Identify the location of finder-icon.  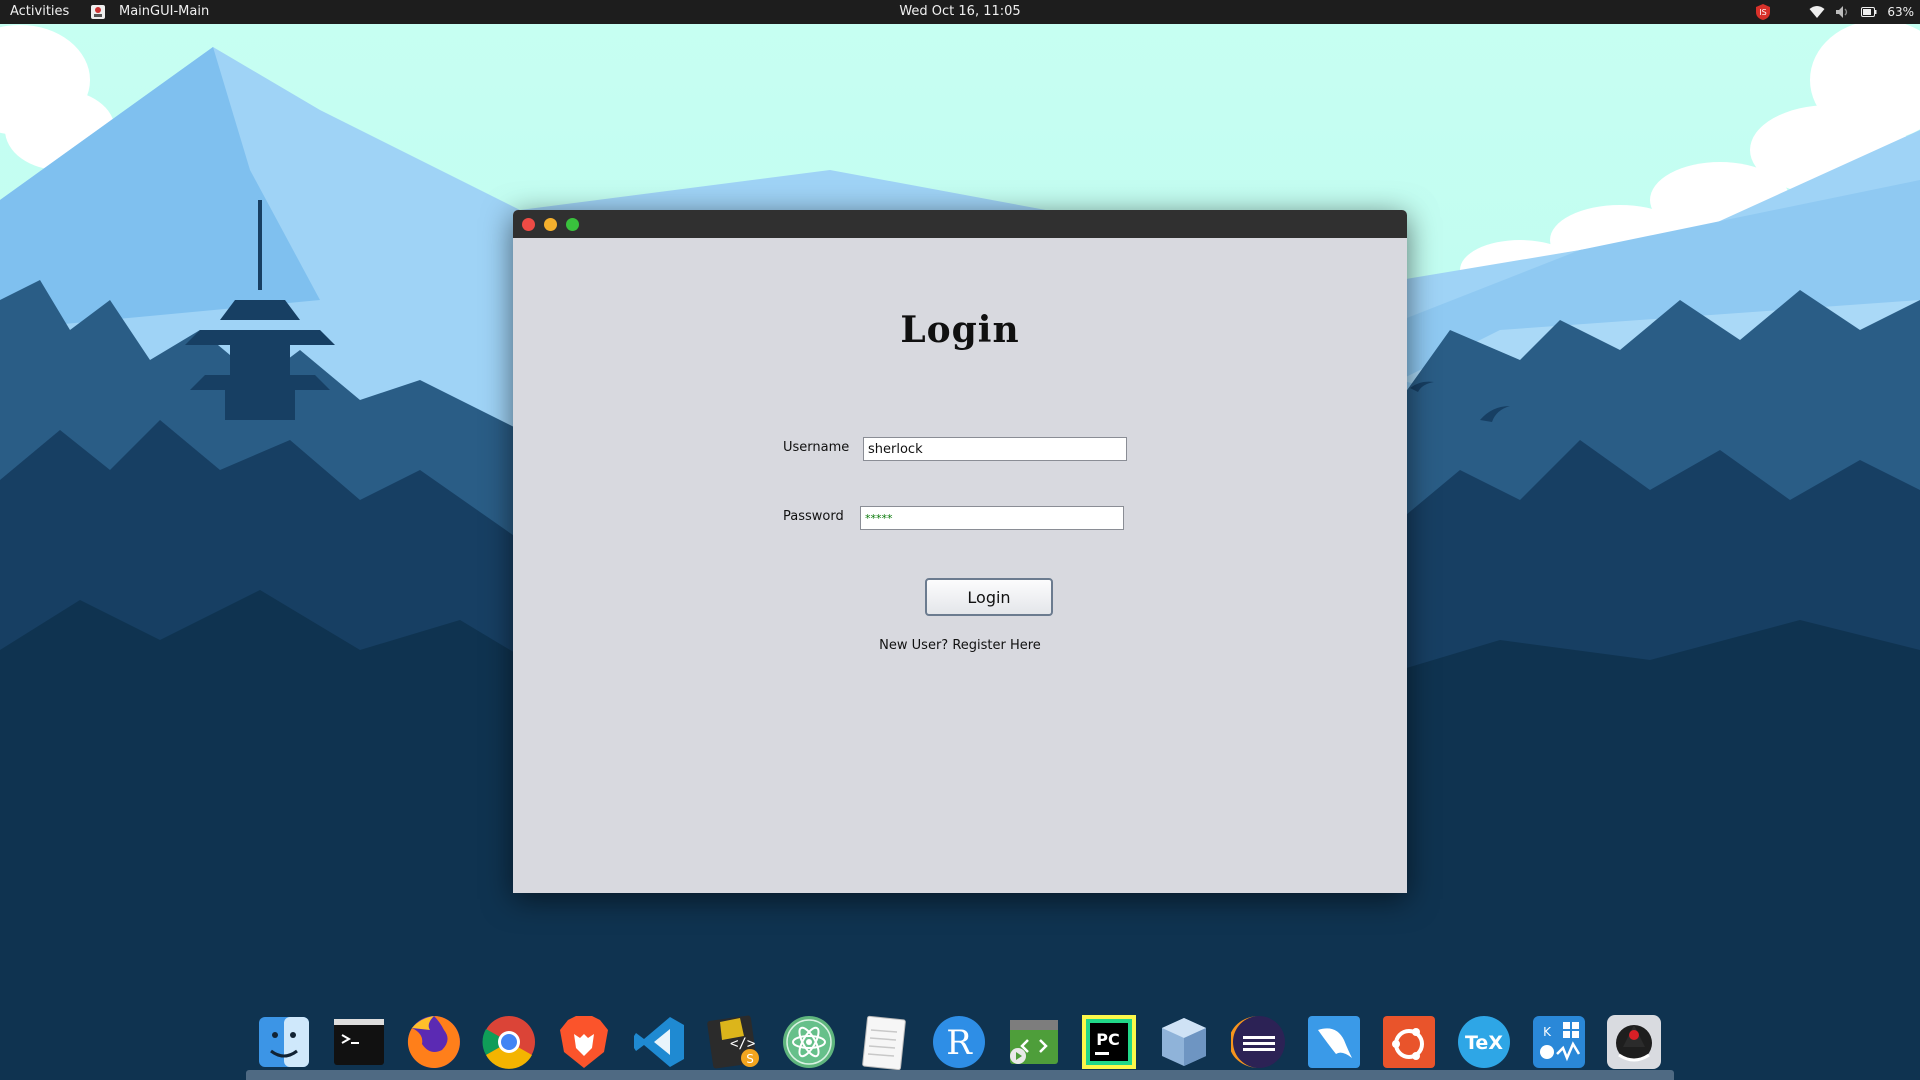
(283, 1042).